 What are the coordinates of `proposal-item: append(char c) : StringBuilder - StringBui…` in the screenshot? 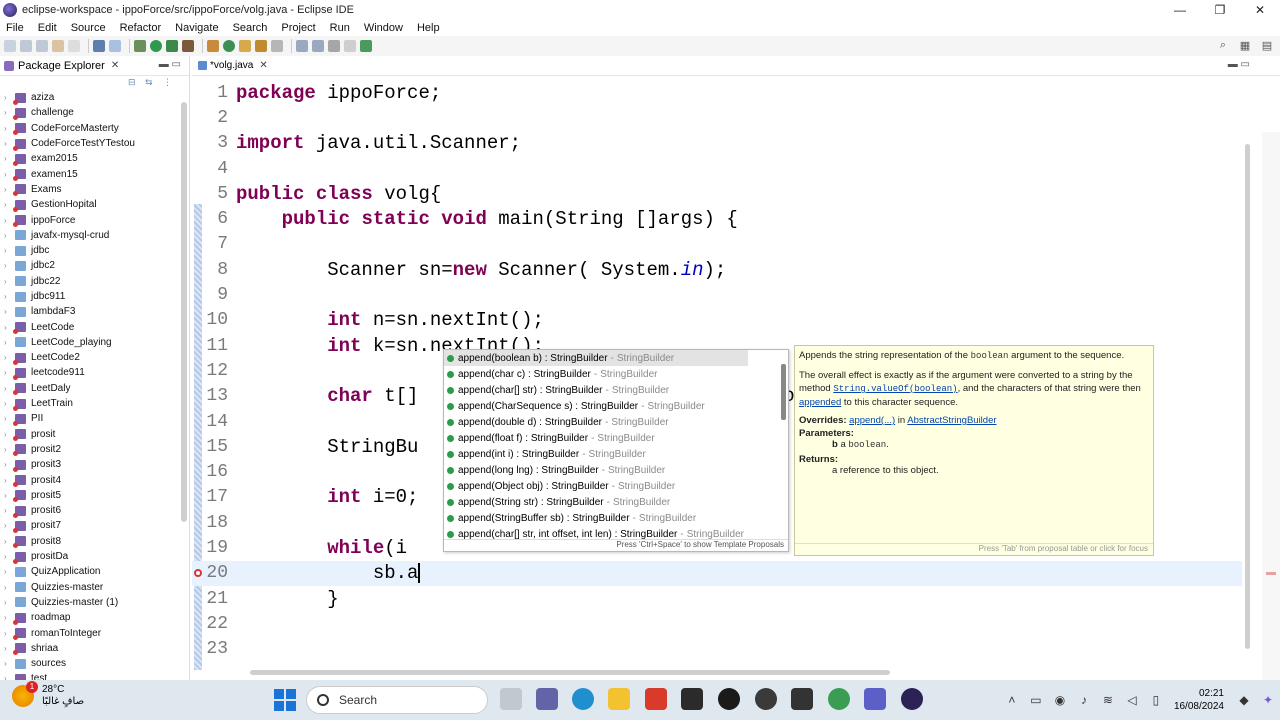 It's located at (616, 374).